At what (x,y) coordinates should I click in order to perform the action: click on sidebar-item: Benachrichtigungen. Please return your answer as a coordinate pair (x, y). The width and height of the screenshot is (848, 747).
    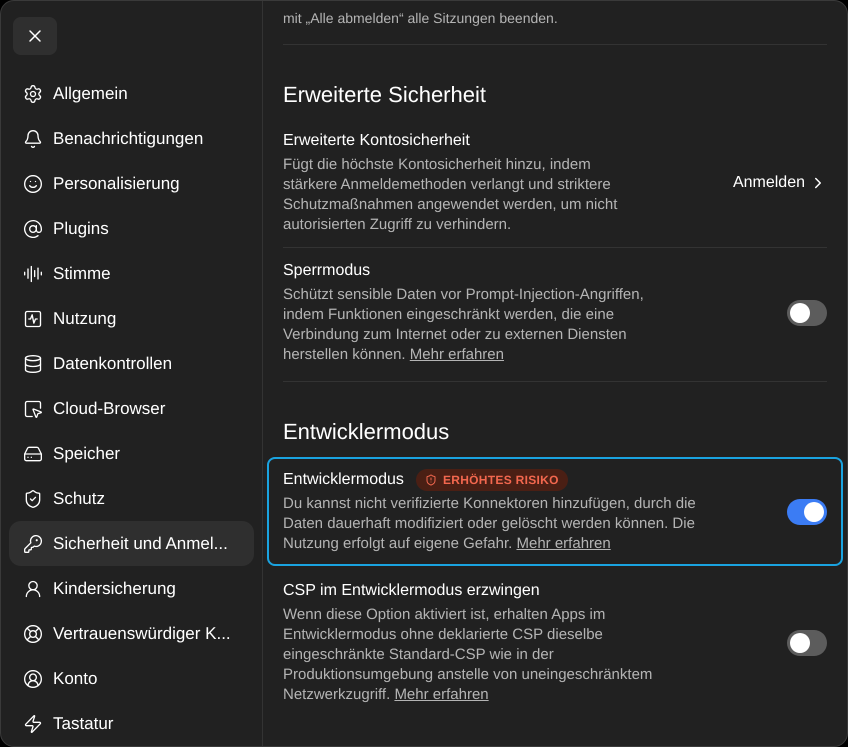
    Looking at the image, I should click on (131, 138).